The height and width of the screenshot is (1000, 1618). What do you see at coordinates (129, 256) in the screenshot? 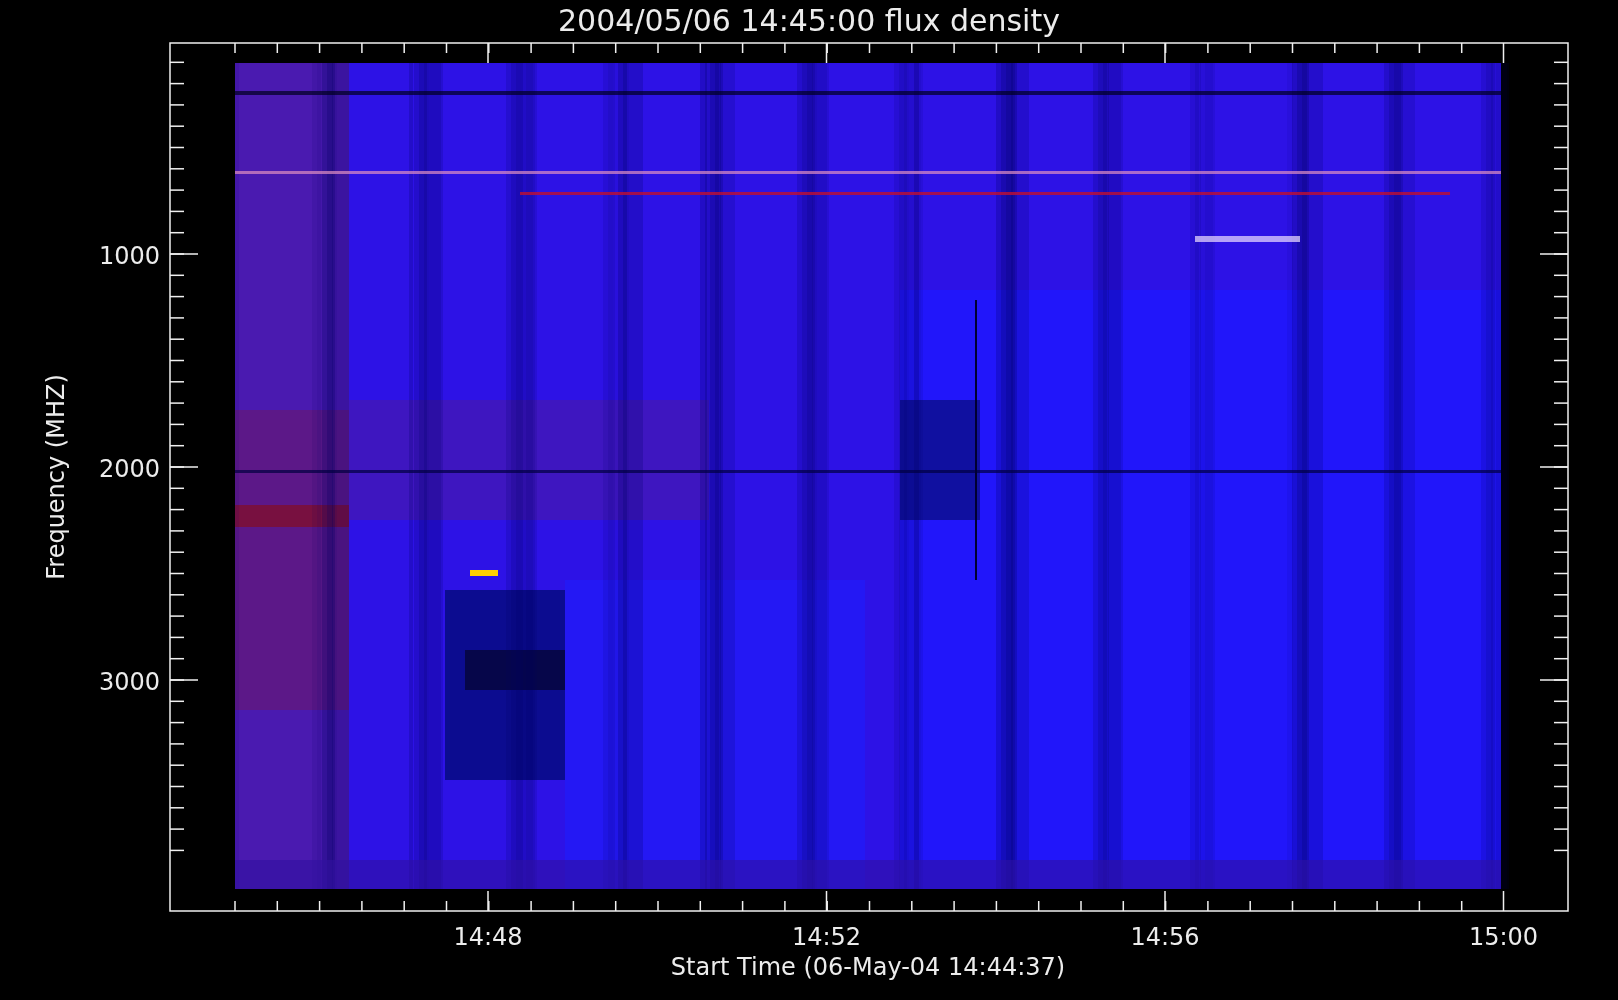
I see `y-tick-label: 1000` at bounding box center [129, 256].